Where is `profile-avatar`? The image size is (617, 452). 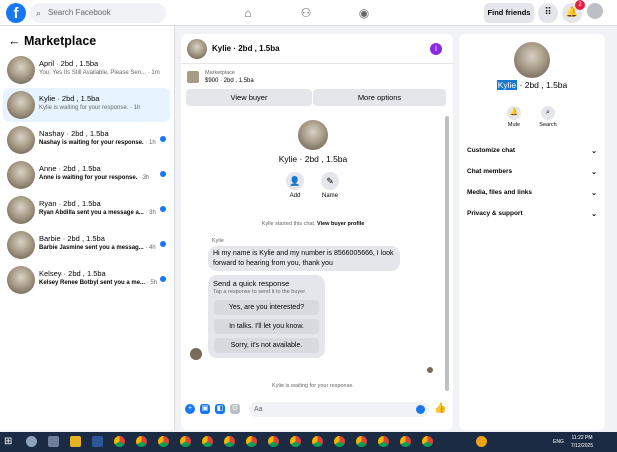
profile-avatar is located at coordinates (532, 60).